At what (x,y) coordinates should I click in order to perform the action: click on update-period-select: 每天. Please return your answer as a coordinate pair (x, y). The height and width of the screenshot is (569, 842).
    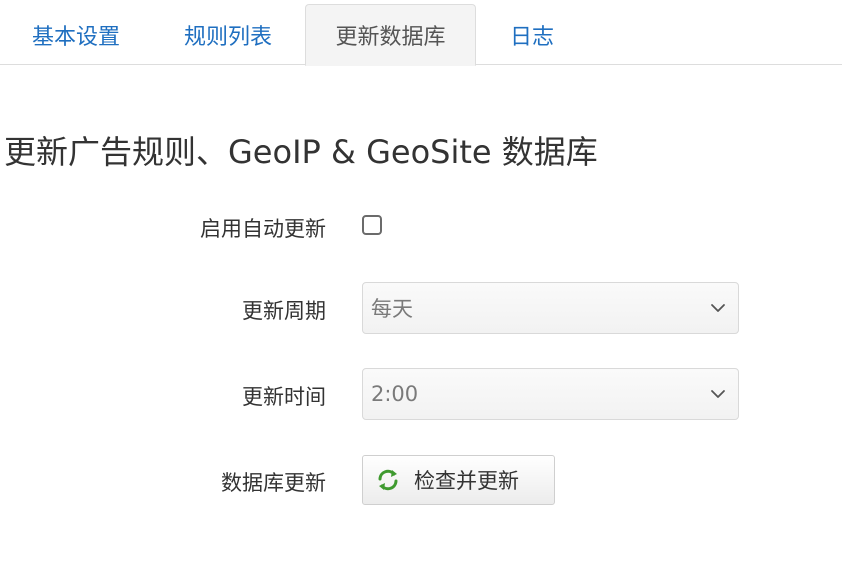
    Looking at the image, I should click on (550, 308).